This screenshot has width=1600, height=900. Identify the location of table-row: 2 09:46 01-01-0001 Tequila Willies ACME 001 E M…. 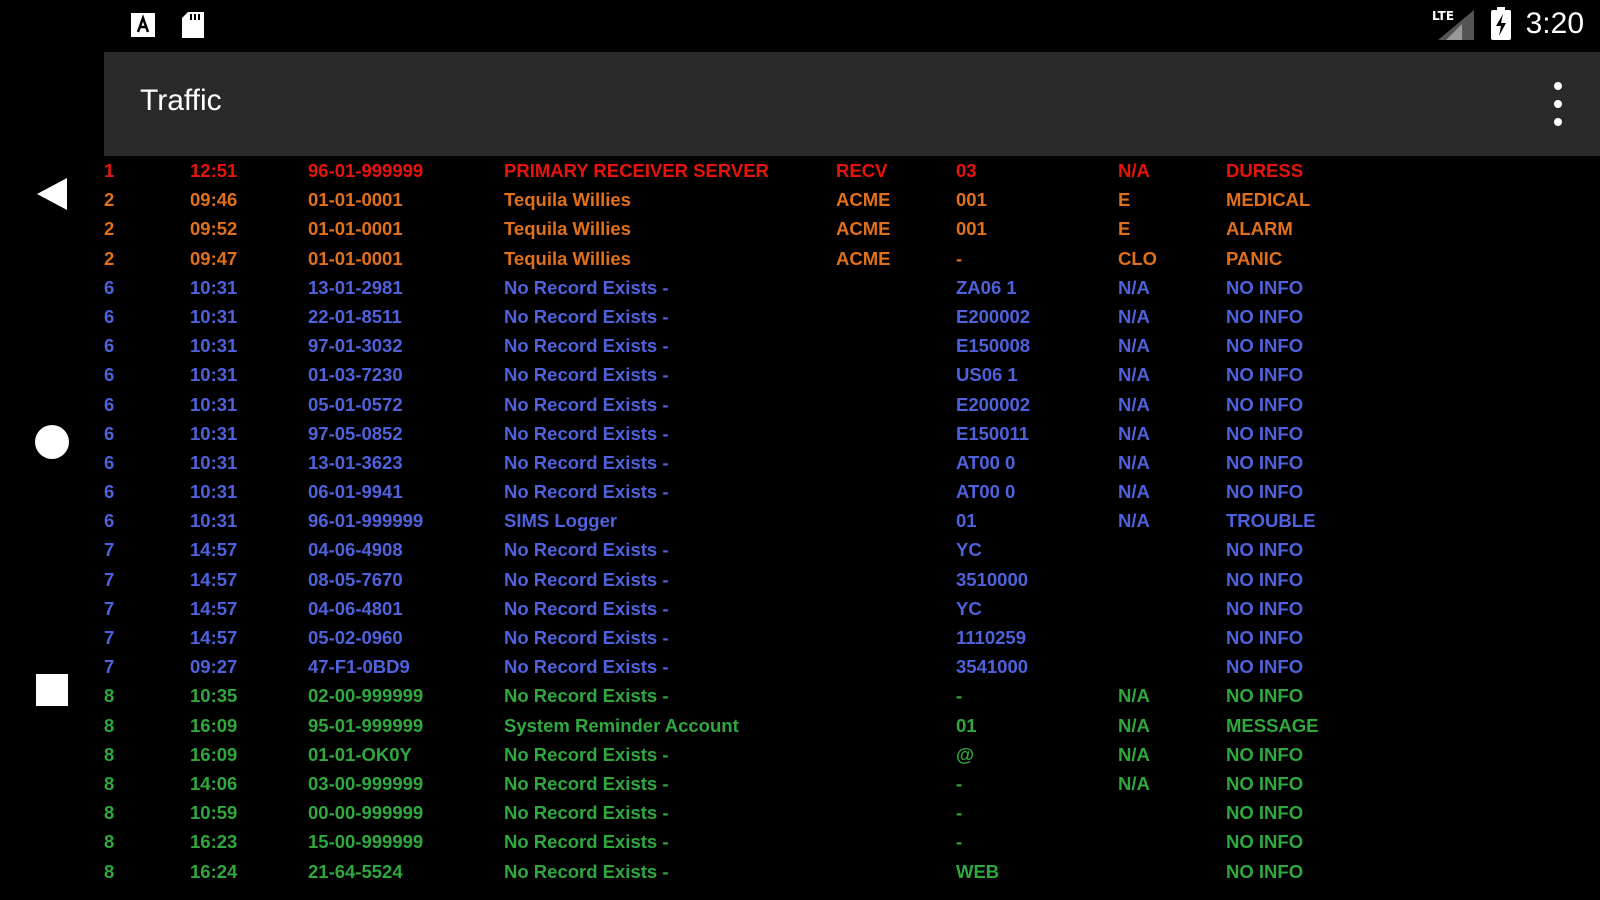
(852, 199).